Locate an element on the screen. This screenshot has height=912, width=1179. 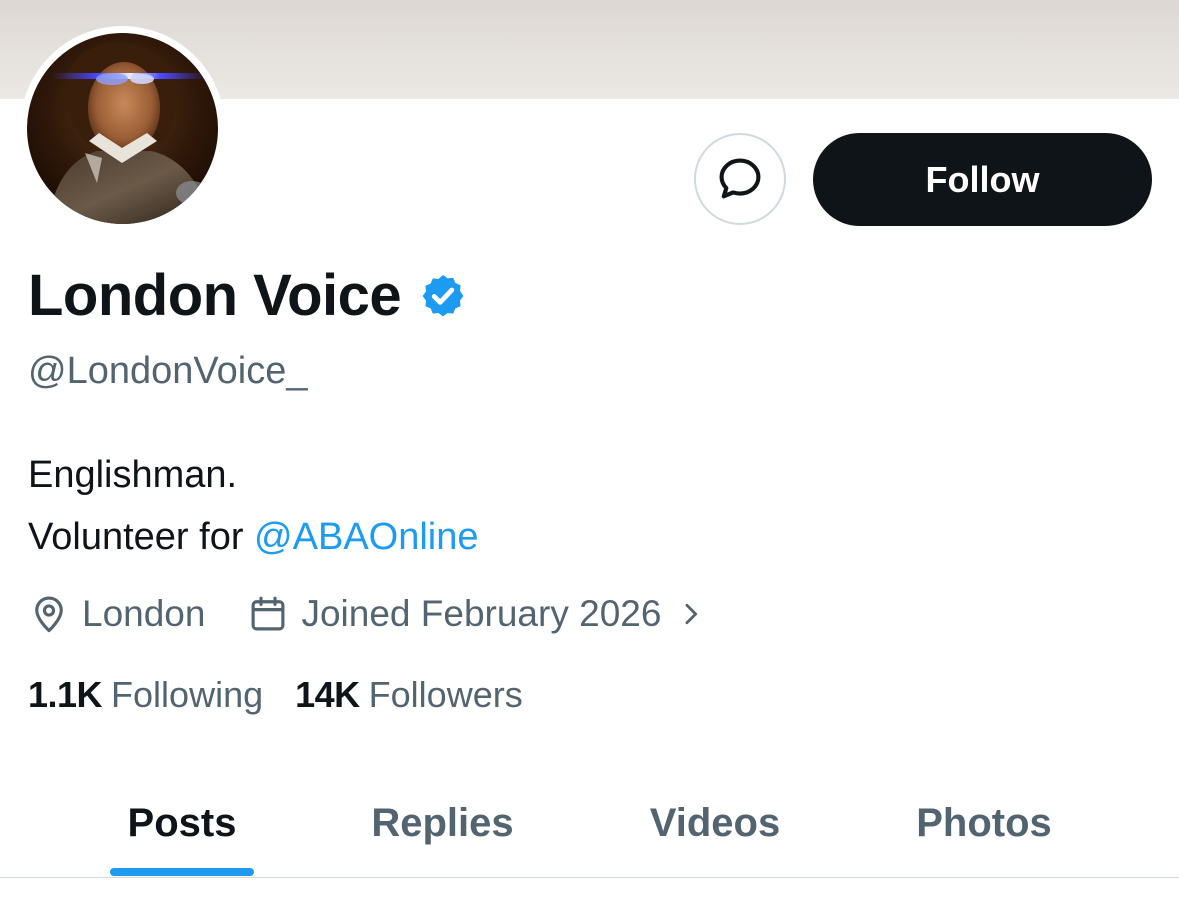
calendar-icon is located at coordinates (268, 613).